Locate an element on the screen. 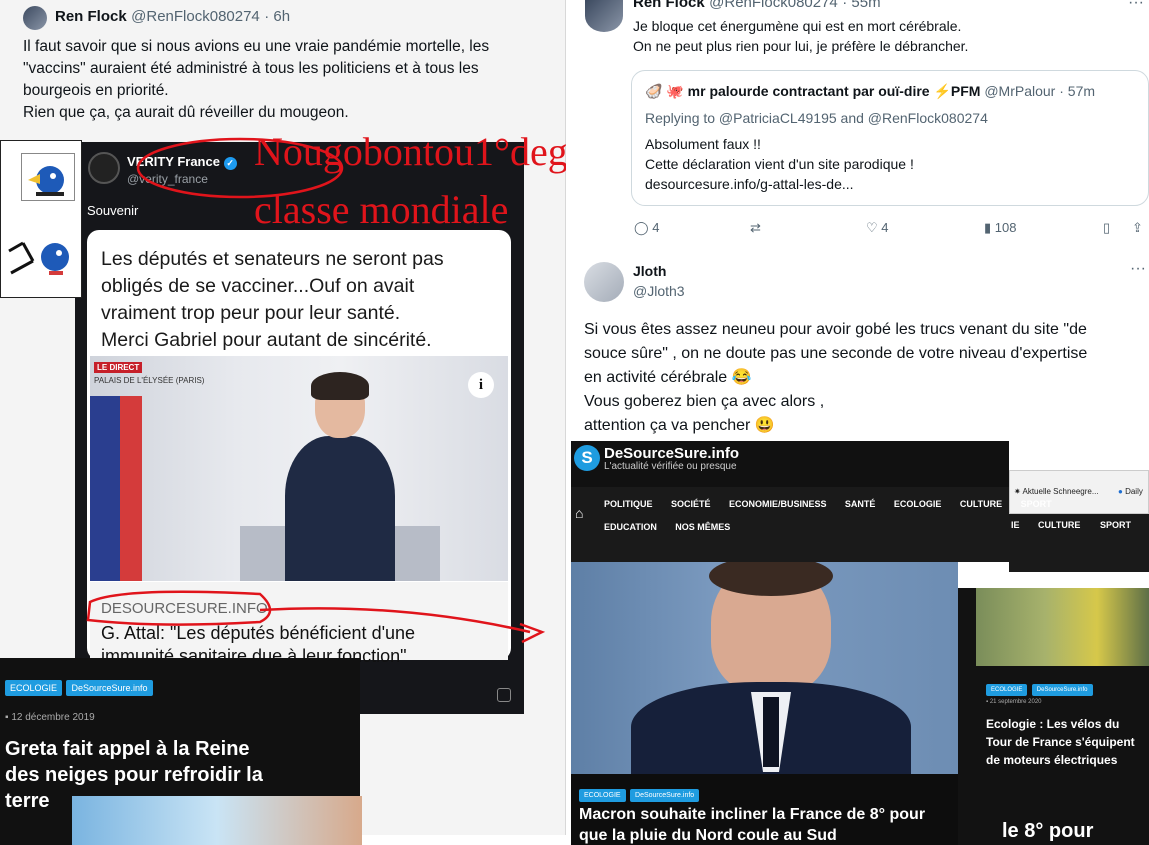  nav-item: NOS MÊMES is located at coordinates (702, 527).